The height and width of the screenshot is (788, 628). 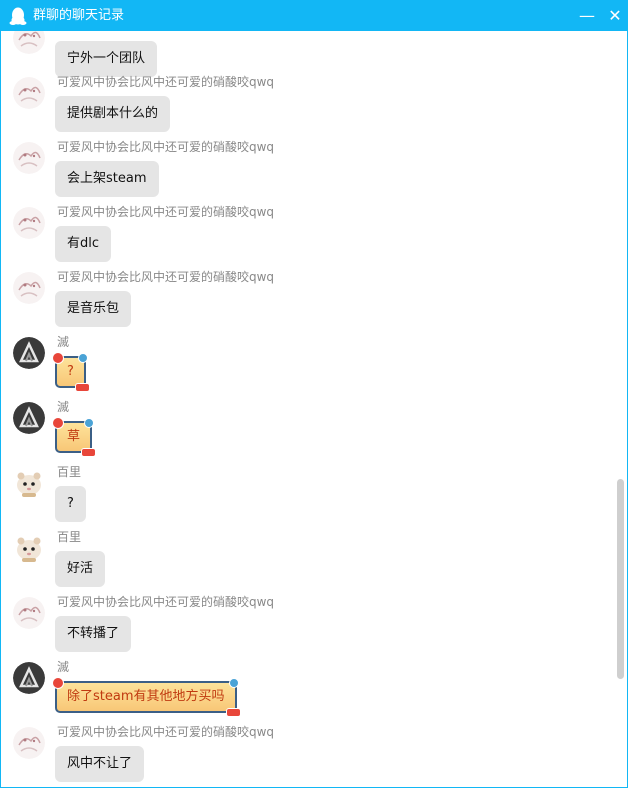 I want to click on message-bubble: 有dlc, so click(x=83, y=244).